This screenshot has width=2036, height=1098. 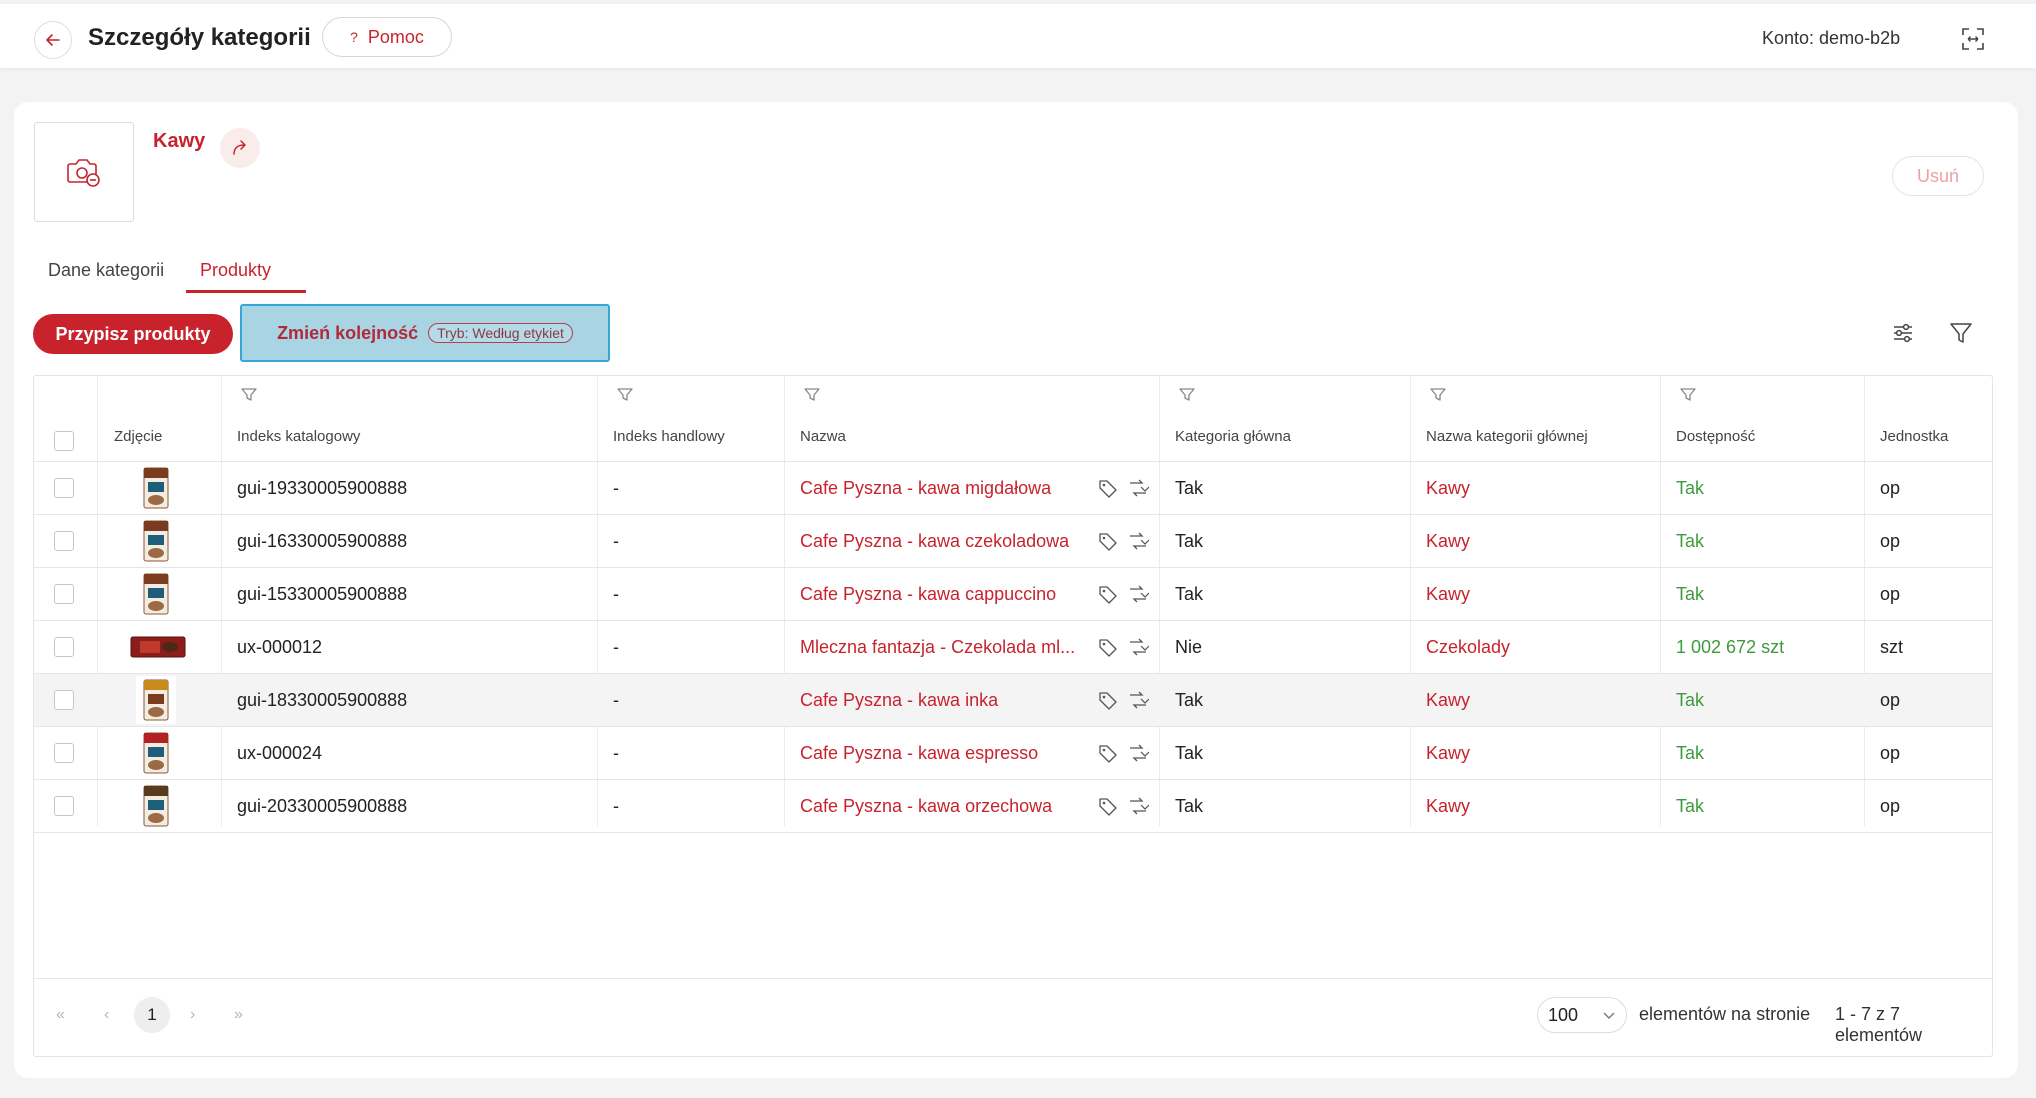 I want to click on product-name-link: Cafe Pyszna - kawa czekoladowa, so click(x=943, y=541).